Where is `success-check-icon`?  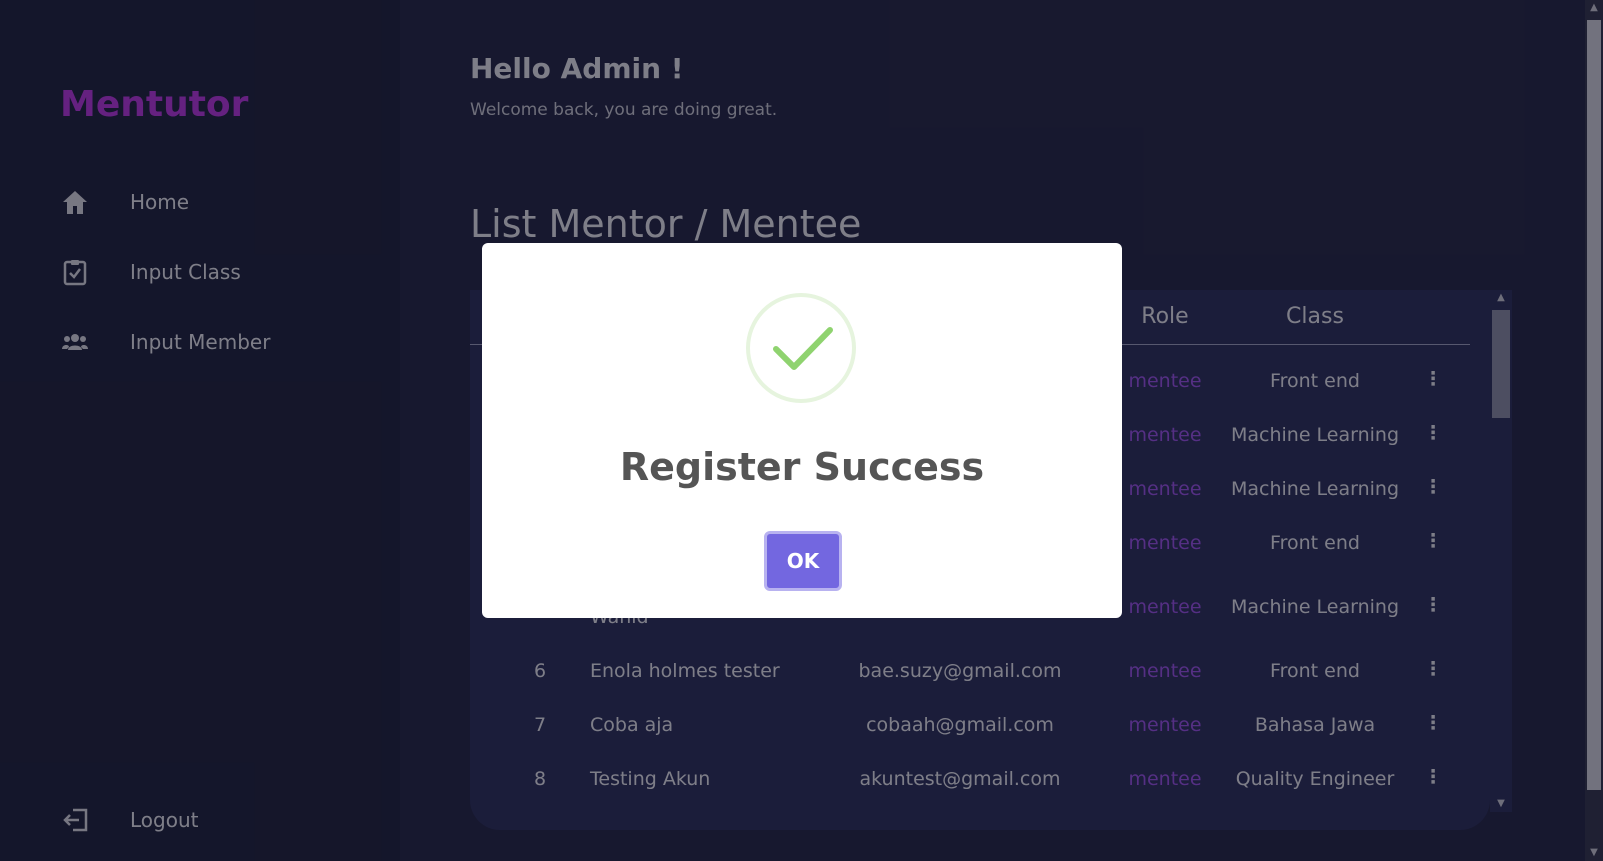
success-check-icon is located at coordinates (801, 348).